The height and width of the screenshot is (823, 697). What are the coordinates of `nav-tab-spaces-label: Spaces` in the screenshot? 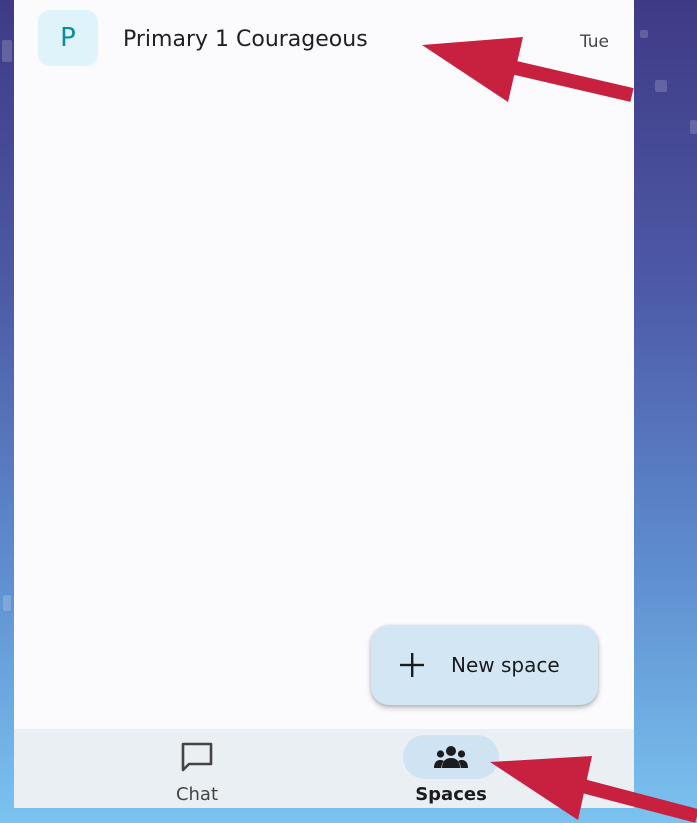 It's located at (451, 794).